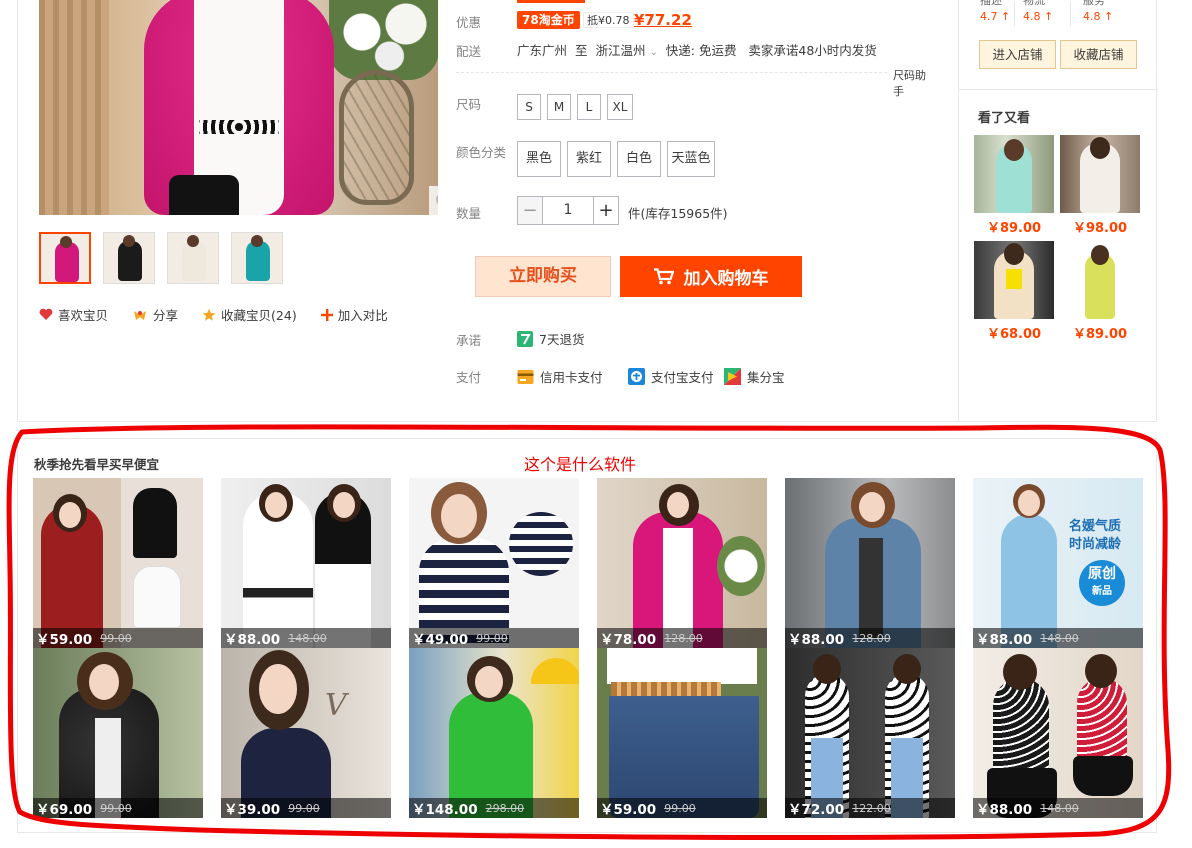 The height and width of the screenshot is (848, 1192). I want to click on qty-increase-button: +, so click(606, 210).